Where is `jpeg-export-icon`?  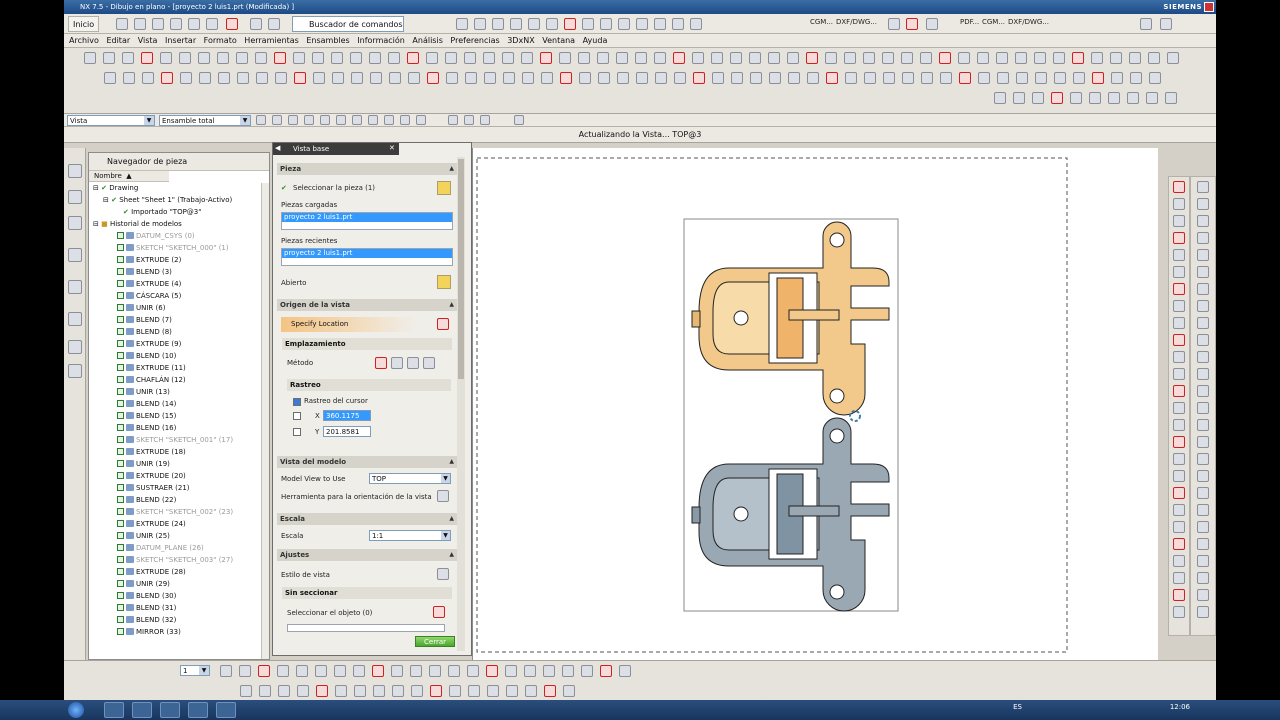 jpeg-export-icon is located at coordinates (1166, 24).